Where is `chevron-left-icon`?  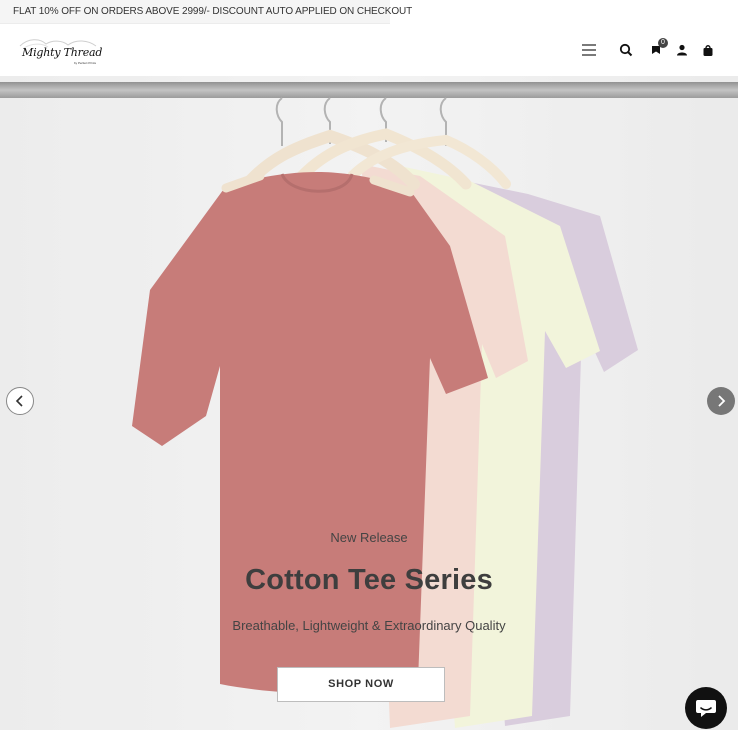
chevron-left-icon is located at coordinates (19, 401).